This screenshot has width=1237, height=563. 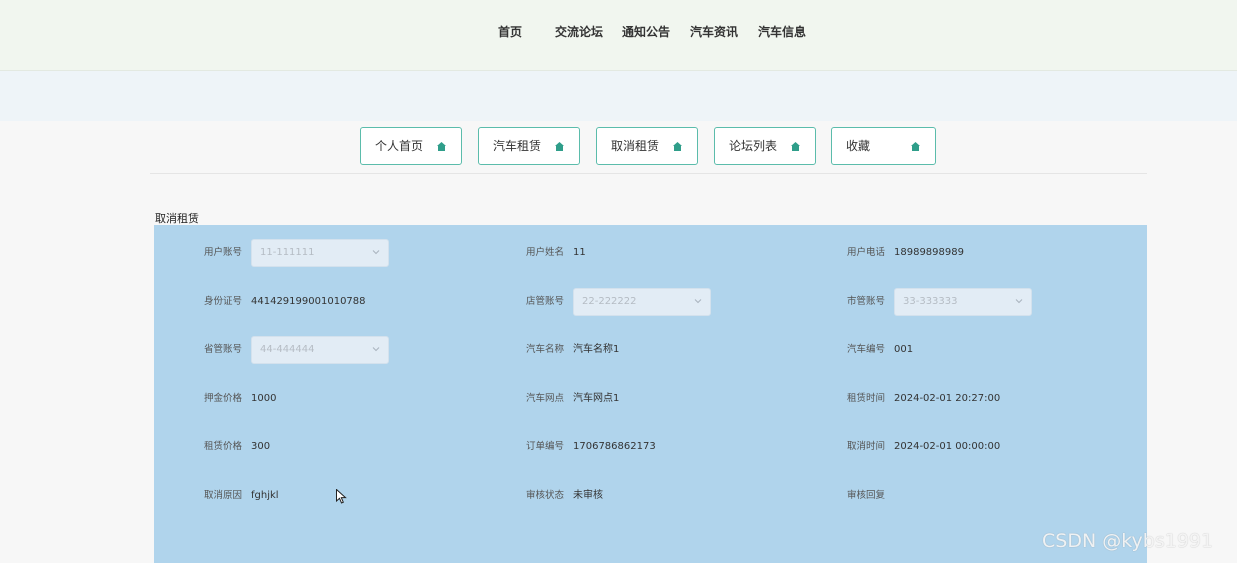 I want to click on field-value: 441429199001010788, so click(x=308, y=301).